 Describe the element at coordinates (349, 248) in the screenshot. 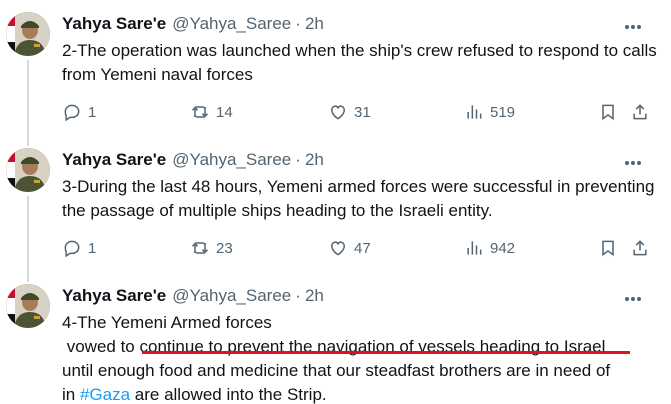

I see `like-button: 47` at that location.